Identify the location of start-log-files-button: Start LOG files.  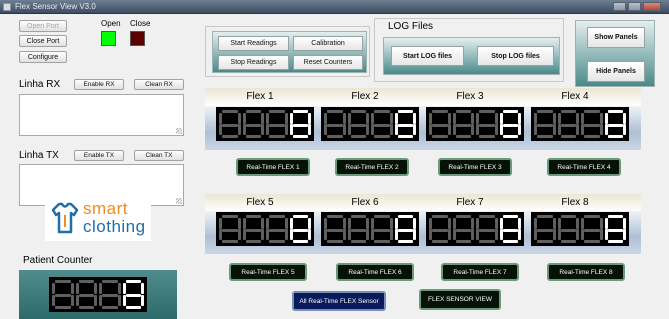
(427, 56).